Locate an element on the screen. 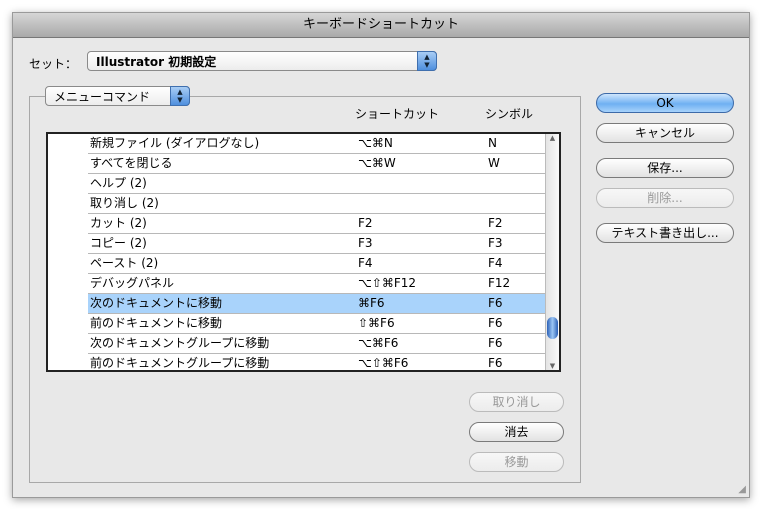  command-cell: カット (2) is located at coordinates (118, 223).